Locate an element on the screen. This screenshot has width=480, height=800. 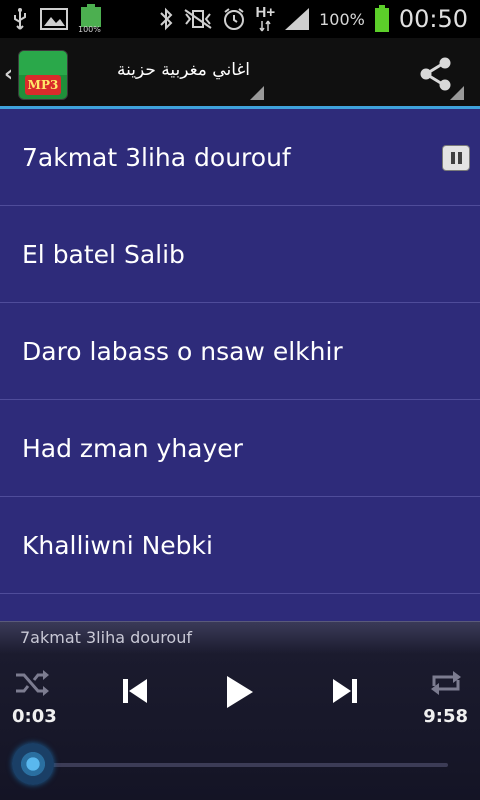
pause-icon is located at coordinates (456, 158).